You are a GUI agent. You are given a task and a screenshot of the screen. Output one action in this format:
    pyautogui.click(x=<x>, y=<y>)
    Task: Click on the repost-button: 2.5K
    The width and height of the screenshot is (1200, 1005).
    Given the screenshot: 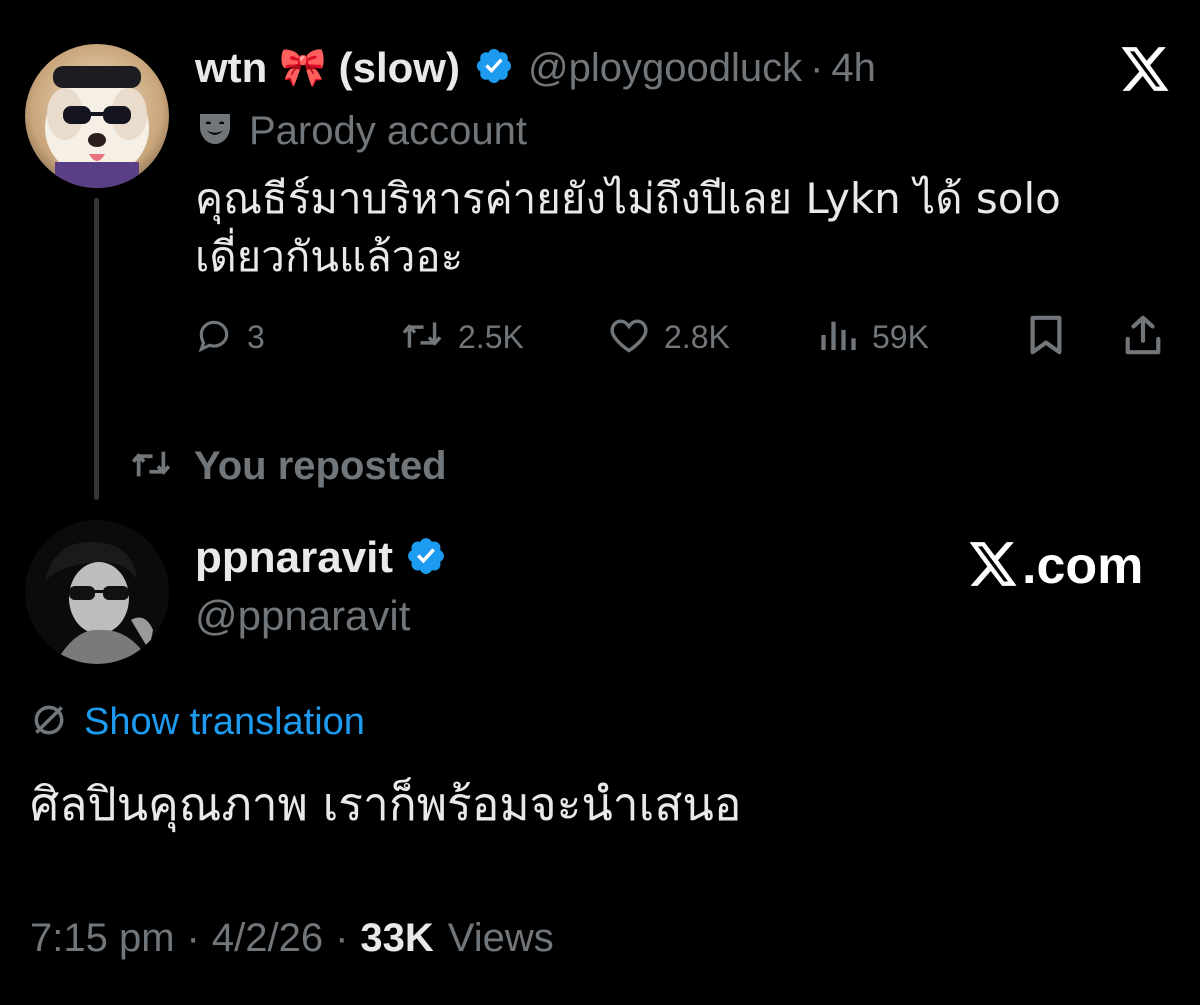 What is the action you would take?
    pyautogui.click(x=462, y=337)
    